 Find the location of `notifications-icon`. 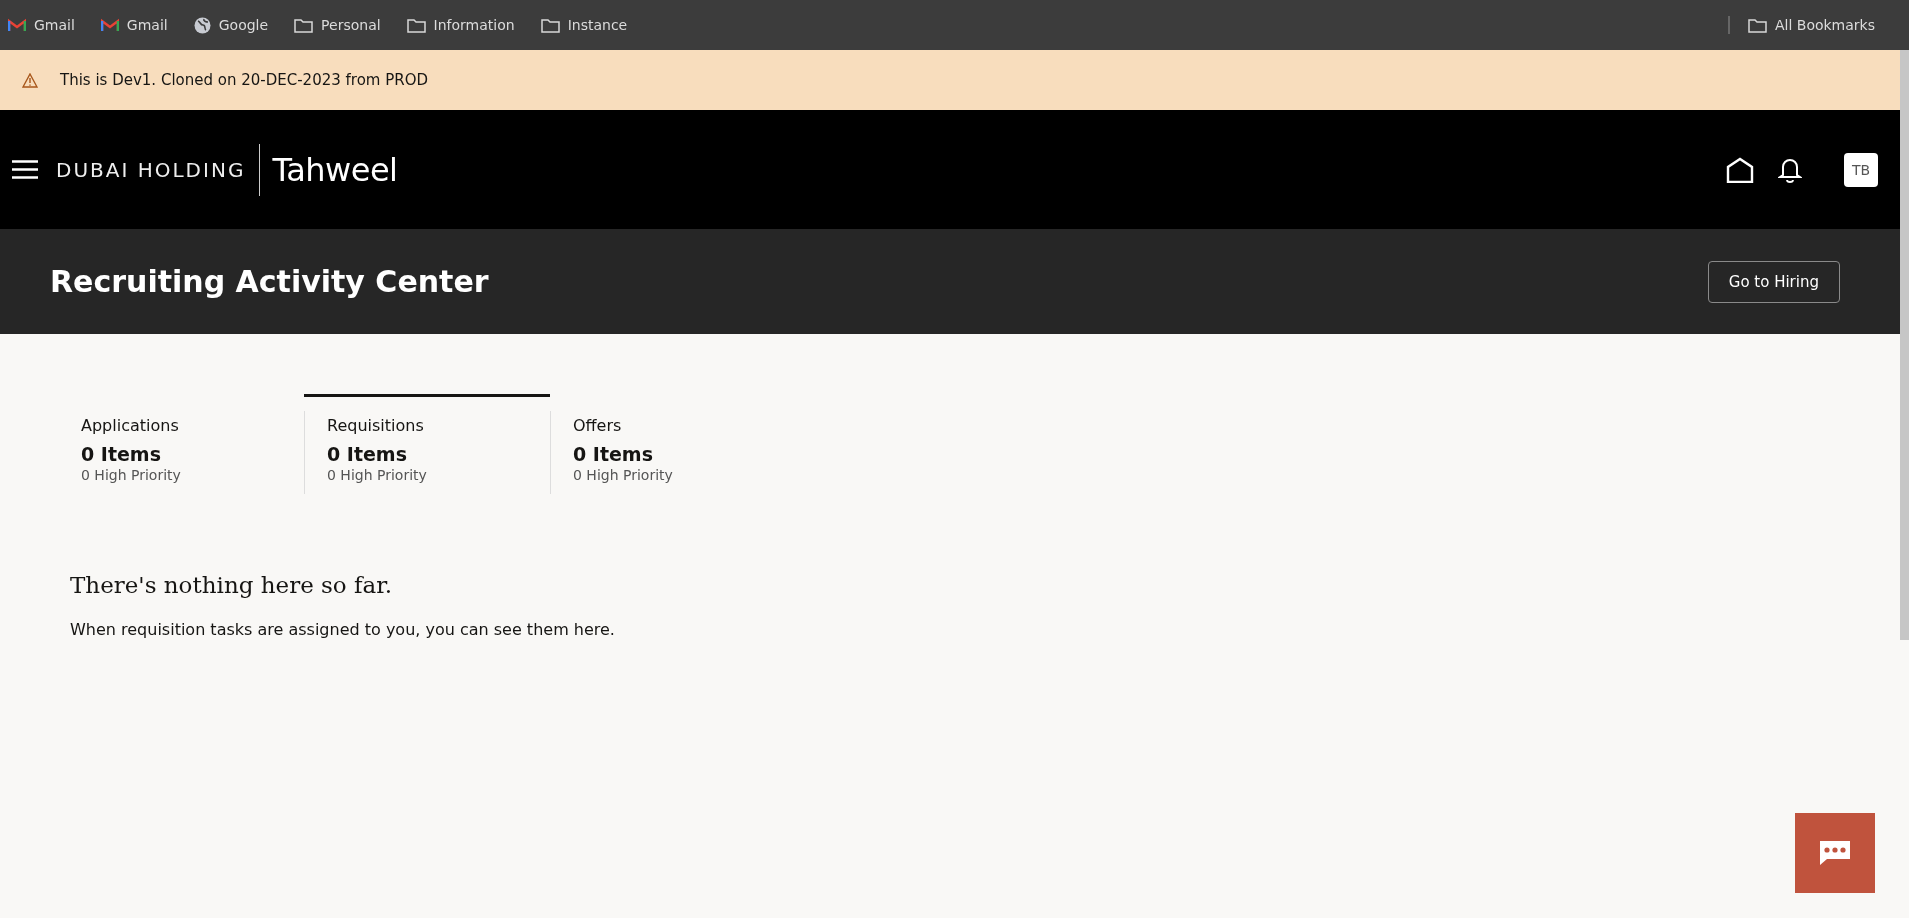

notifications-icon is located at coordinates (1790, 169).